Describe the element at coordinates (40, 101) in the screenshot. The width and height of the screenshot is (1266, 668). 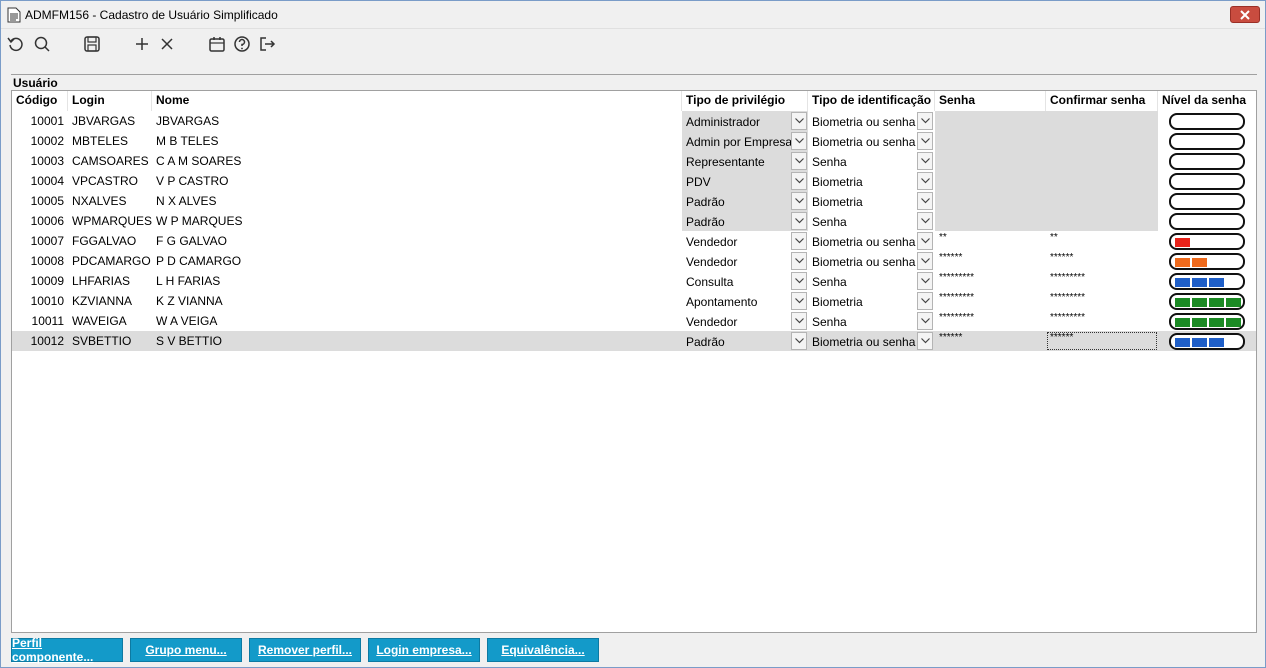
I see `header-code: Código` at that location.